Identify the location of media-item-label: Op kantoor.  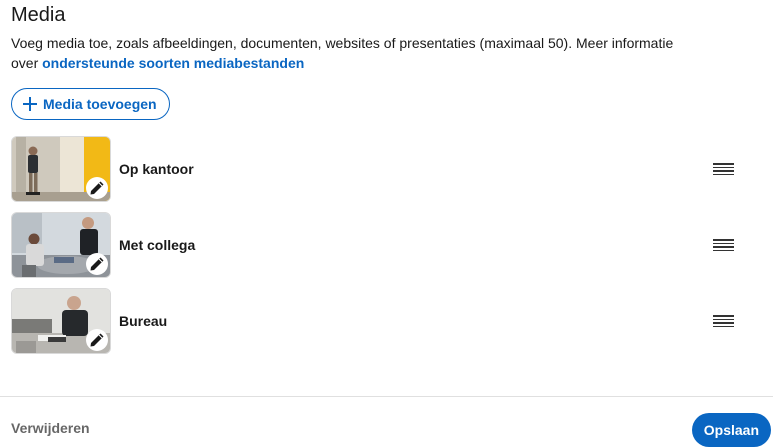
(156, 169).